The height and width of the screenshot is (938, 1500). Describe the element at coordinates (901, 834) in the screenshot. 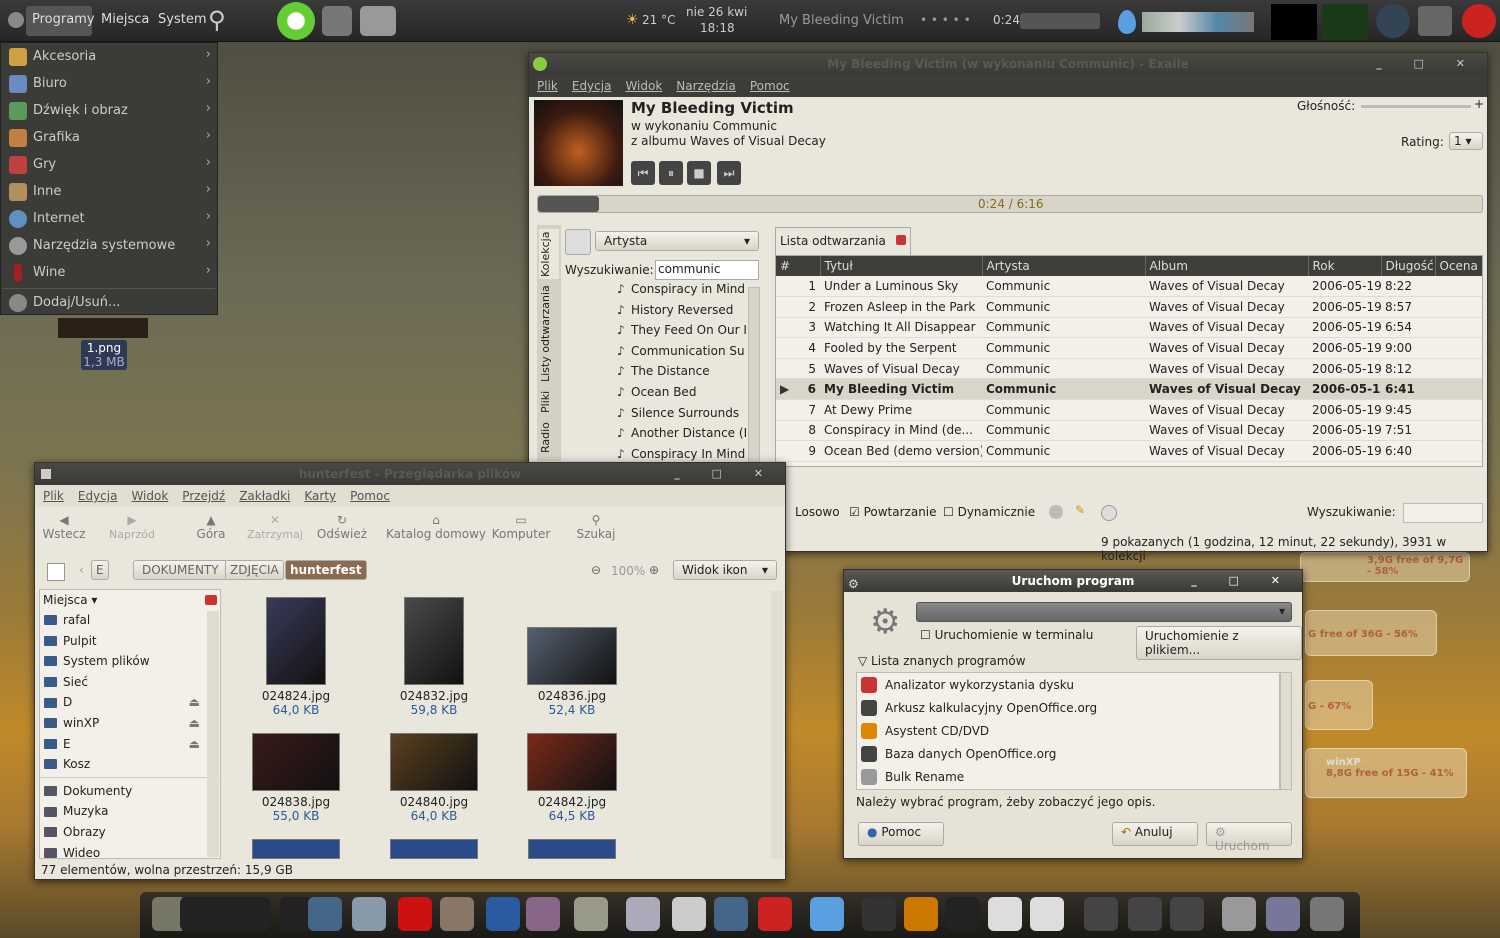

I see `help-button: ● Pomoc` at that location.